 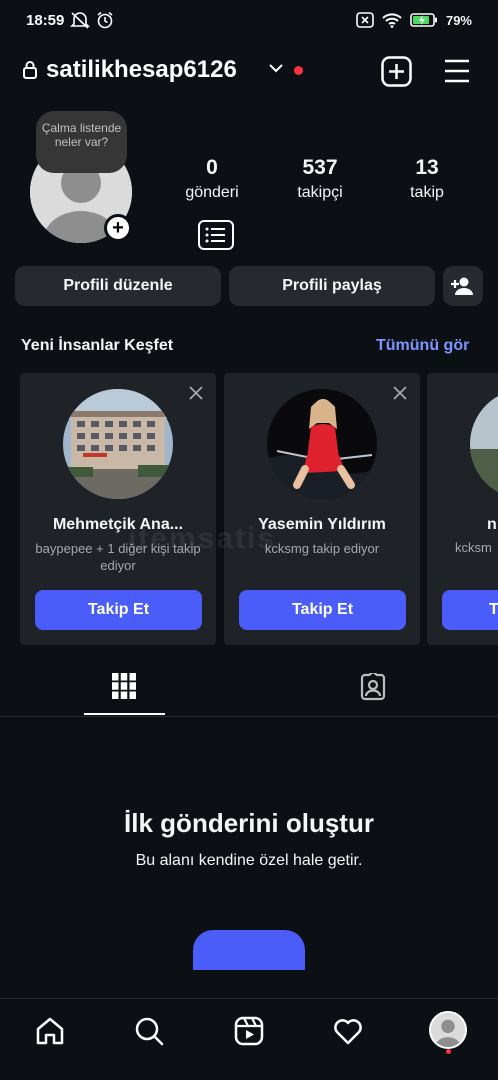 I want to click on muted-bell-icon, so click(x=80, y=20).